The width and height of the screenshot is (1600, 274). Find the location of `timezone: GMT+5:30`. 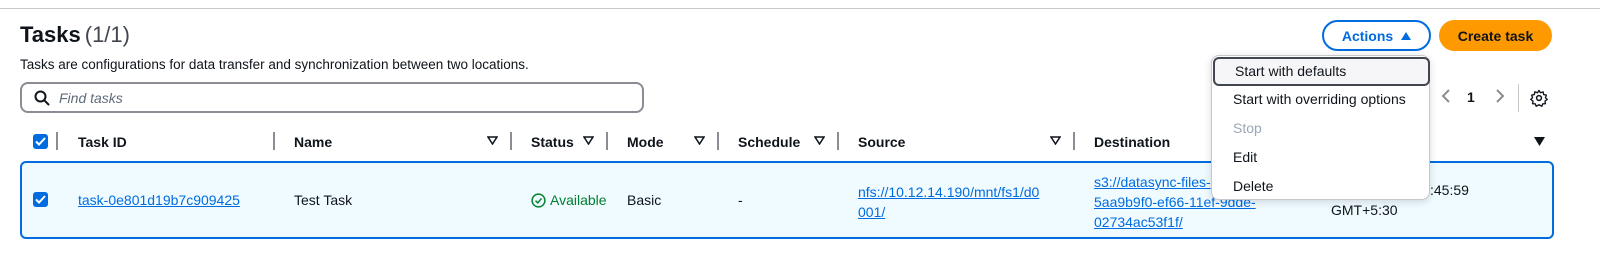

timezone: GMT+5:30 is located at coordinates (1364, 210).